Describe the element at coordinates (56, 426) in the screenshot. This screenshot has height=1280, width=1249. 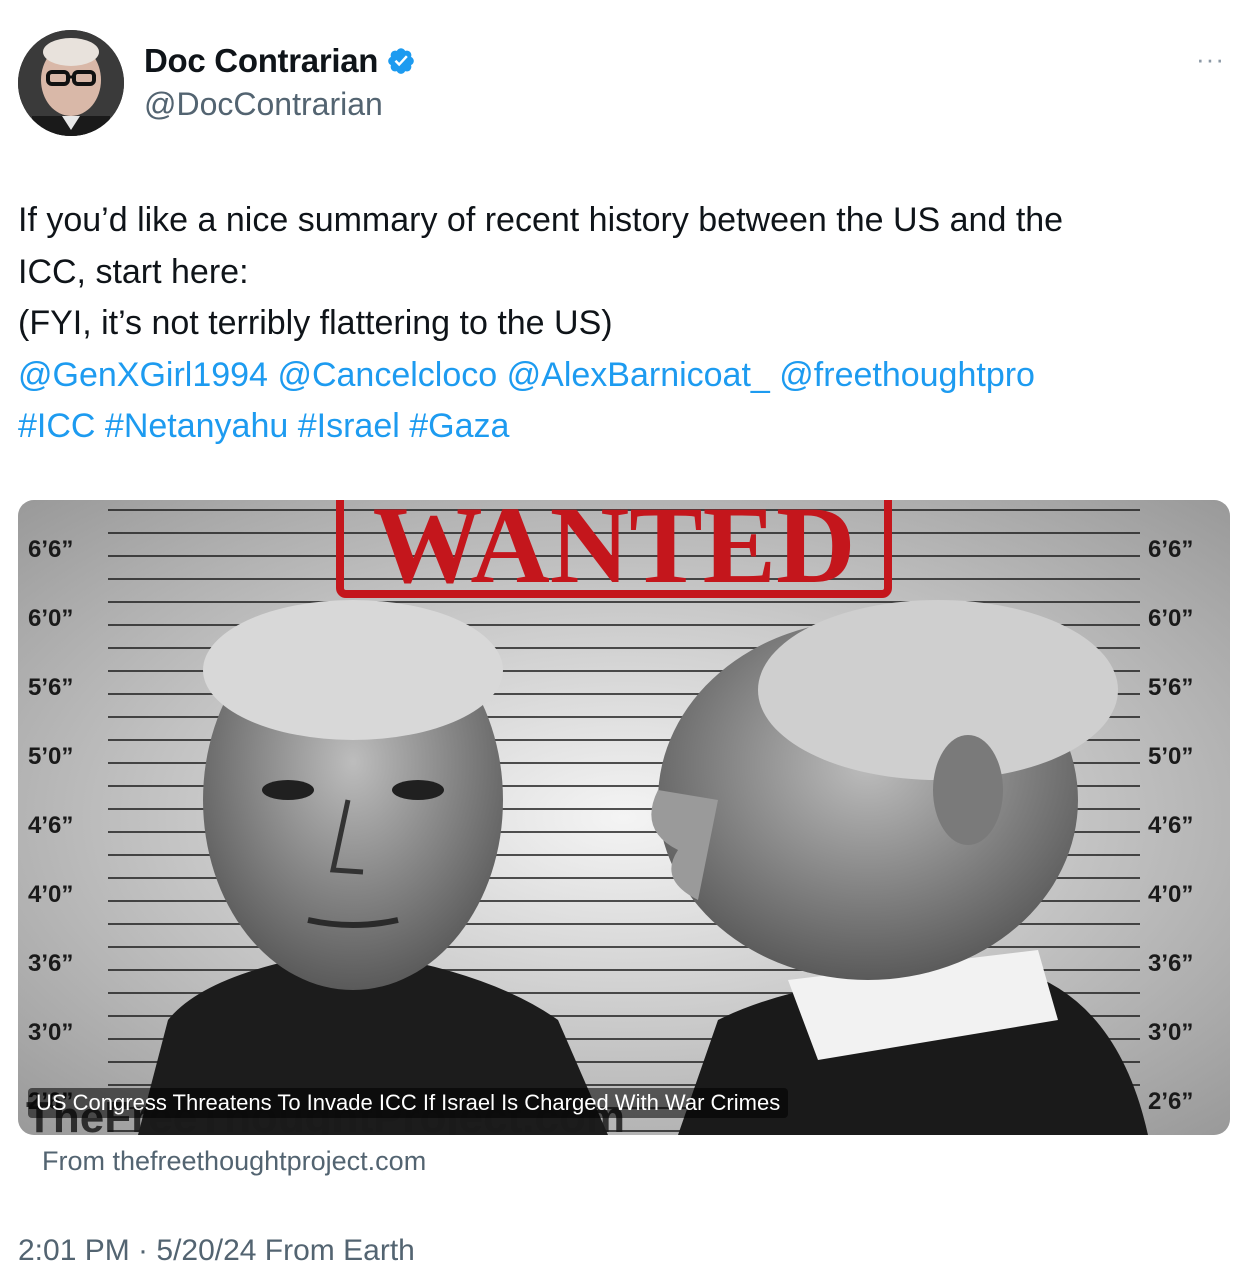
I see `hashtag-link: #ICC` at that location.